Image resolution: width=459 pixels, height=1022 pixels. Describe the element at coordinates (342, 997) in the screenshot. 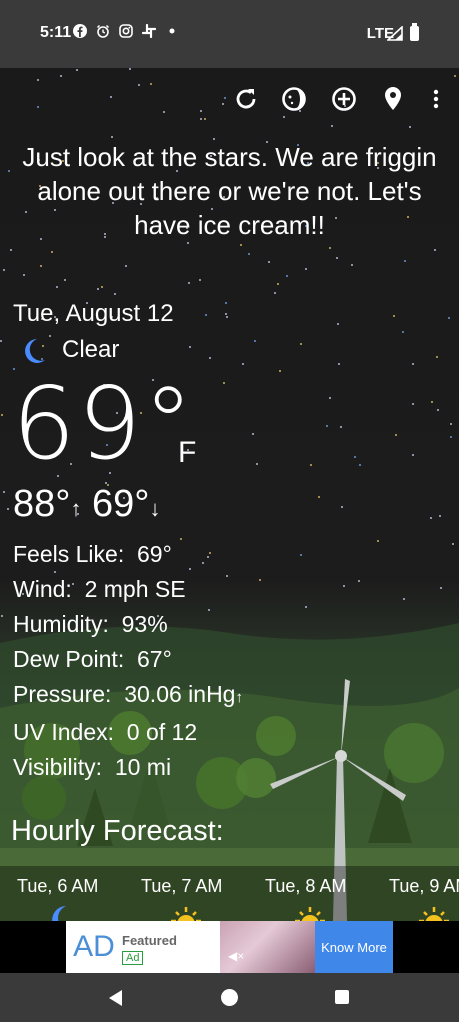

I see `recents-button` at that location.